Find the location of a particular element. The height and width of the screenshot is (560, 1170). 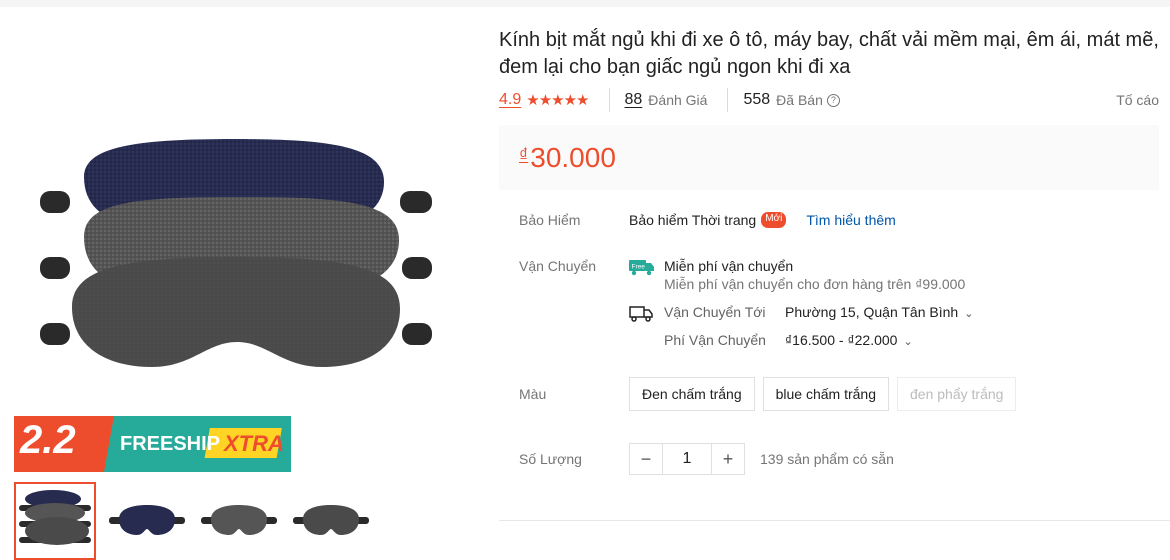

ship-to-line: Vận Chuyển Tới Phường 15, Quận Tân Bình ⌄ is located at coordinates (801, 313).